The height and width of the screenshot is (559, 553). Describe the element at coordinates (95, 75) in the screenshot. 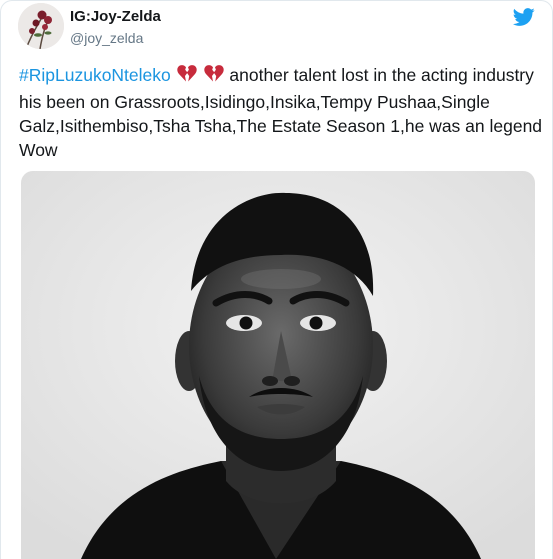

I see `hashtag-link: #RipLuzukoNteleko` at that location.